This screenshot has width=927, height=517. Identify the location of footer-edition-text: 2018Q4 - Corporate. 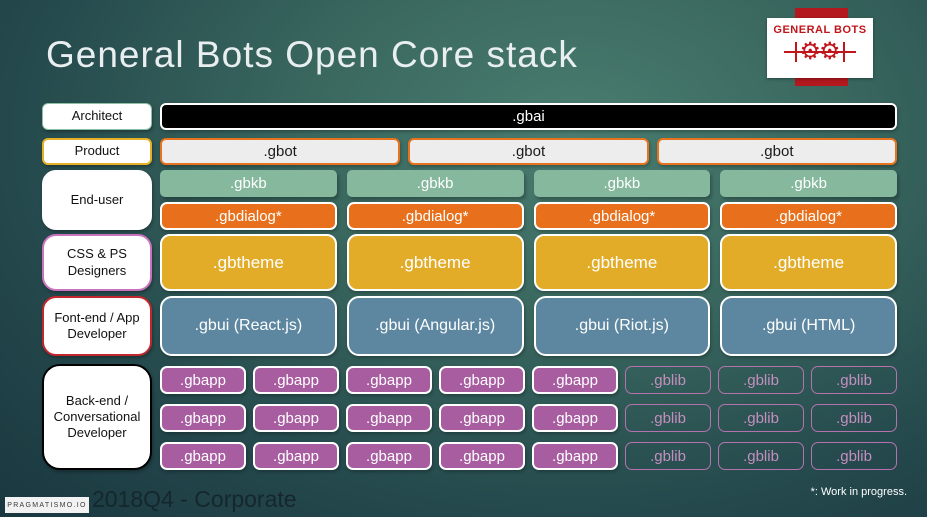
(194, 499).